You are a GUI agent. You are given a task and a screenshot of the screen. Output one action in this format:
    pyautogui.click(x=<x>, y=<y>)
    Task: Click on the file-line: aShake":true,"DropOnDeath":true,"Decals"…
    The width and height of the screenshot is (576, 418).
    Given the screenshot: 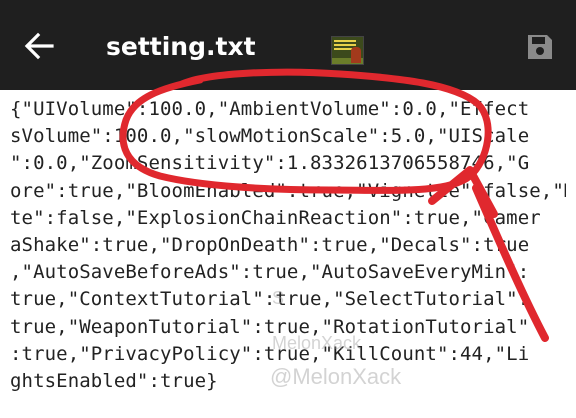 What is the action you would take?
    pyautogui.click(x=270, y=244)
    